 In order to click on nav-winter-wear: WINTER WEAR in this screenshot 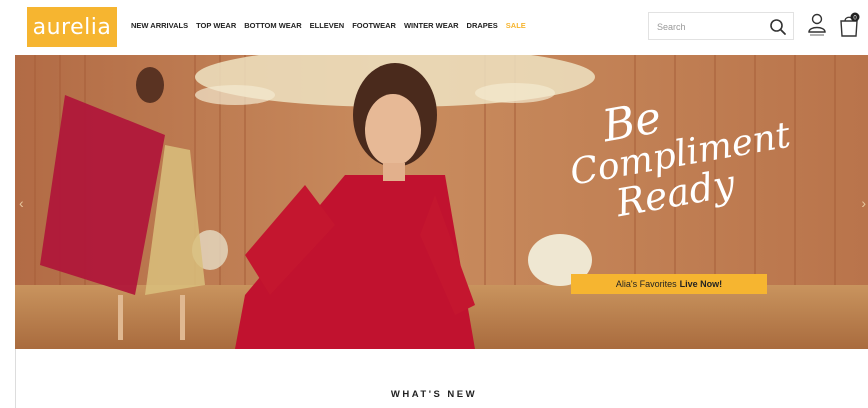, I will do `click(431, 25)`.